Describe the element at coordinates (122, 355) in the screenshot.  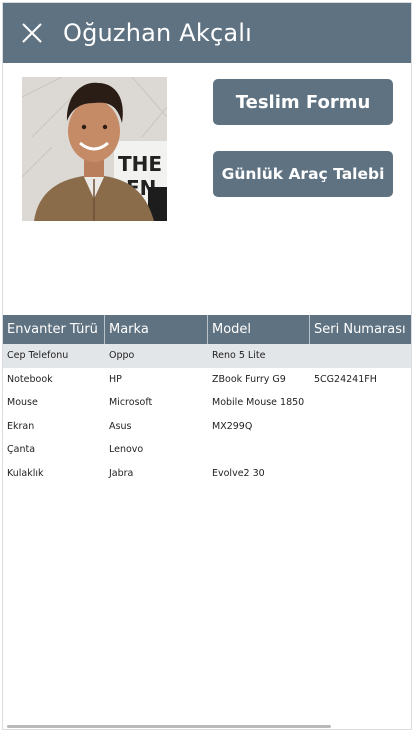
I see `table-cell: Oppo` at that location.